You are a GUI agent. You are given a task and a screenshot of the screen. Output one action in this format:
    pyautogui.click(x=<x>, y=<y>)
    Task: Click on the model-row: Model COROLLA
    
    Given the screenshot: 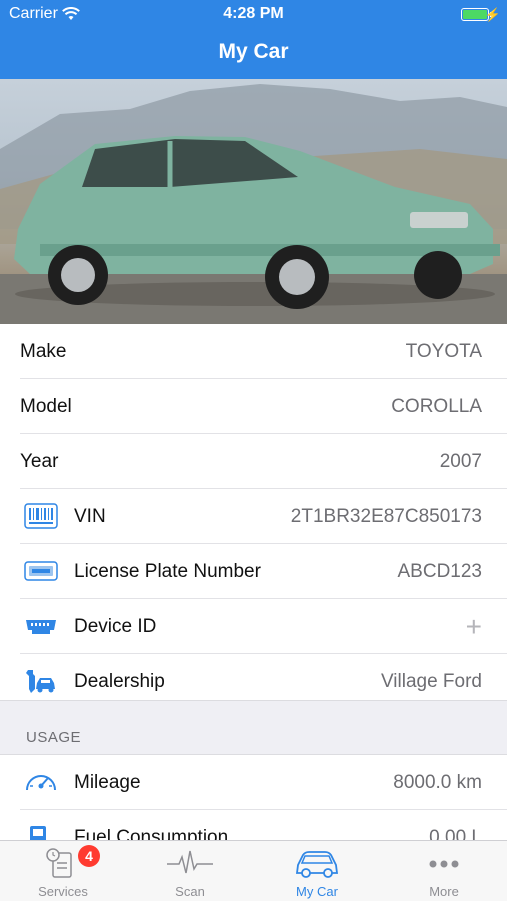 What is the action you would take?
    pyautogui.click(x=263, y=406)
    